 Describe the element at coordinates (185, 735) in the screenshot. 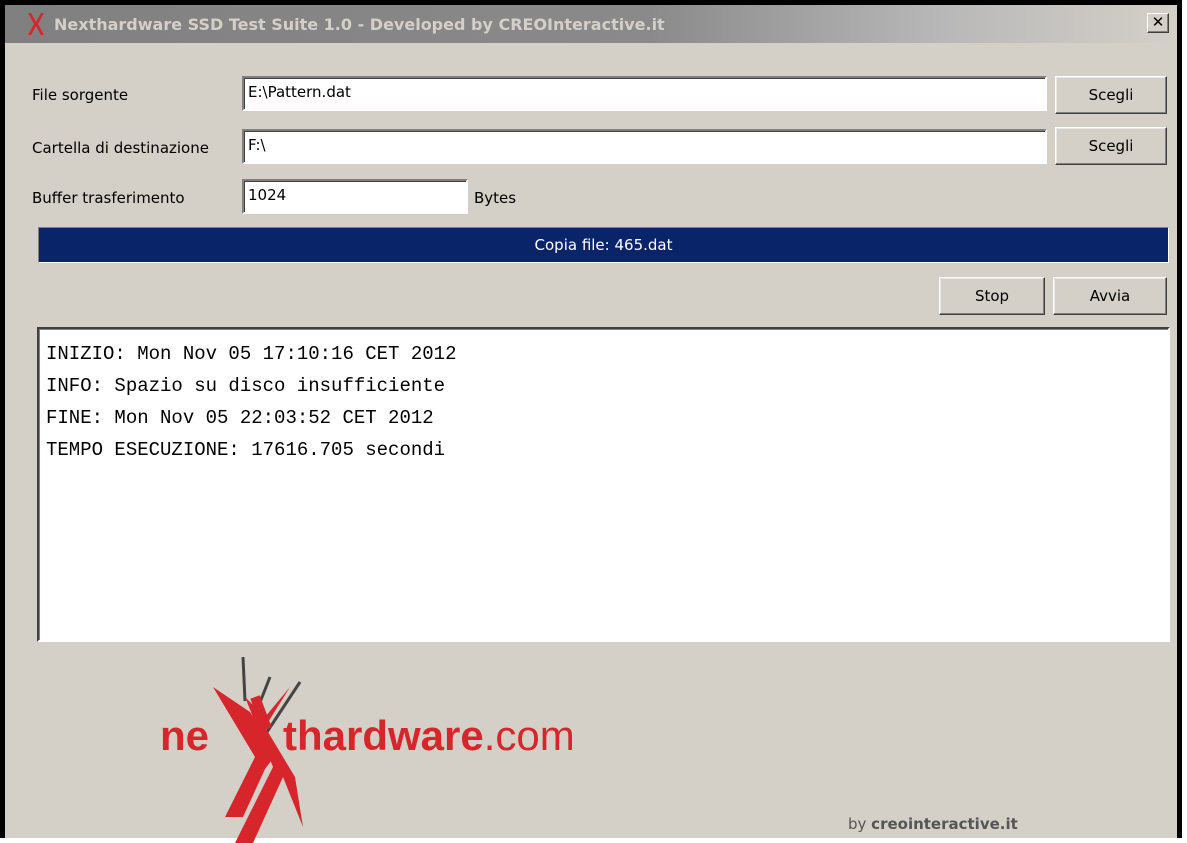

I see `logo-text-prefix: ne` at that location.